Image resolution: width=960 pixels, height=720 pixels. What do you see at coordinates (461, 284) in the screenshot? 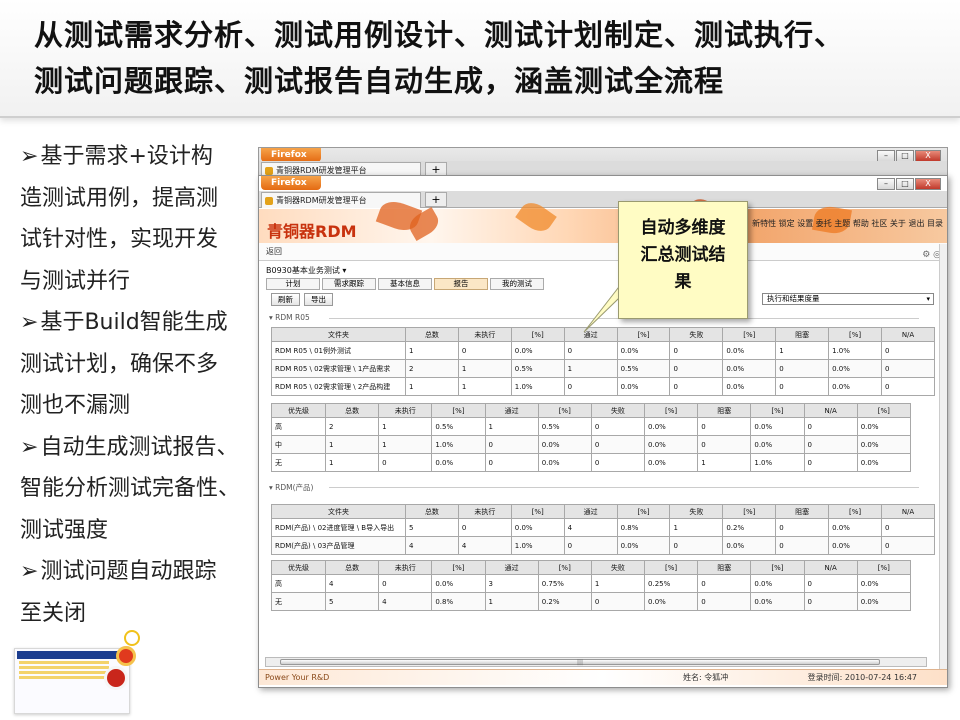
I see `app-tab: 报告` at bounding box center [461, 284].